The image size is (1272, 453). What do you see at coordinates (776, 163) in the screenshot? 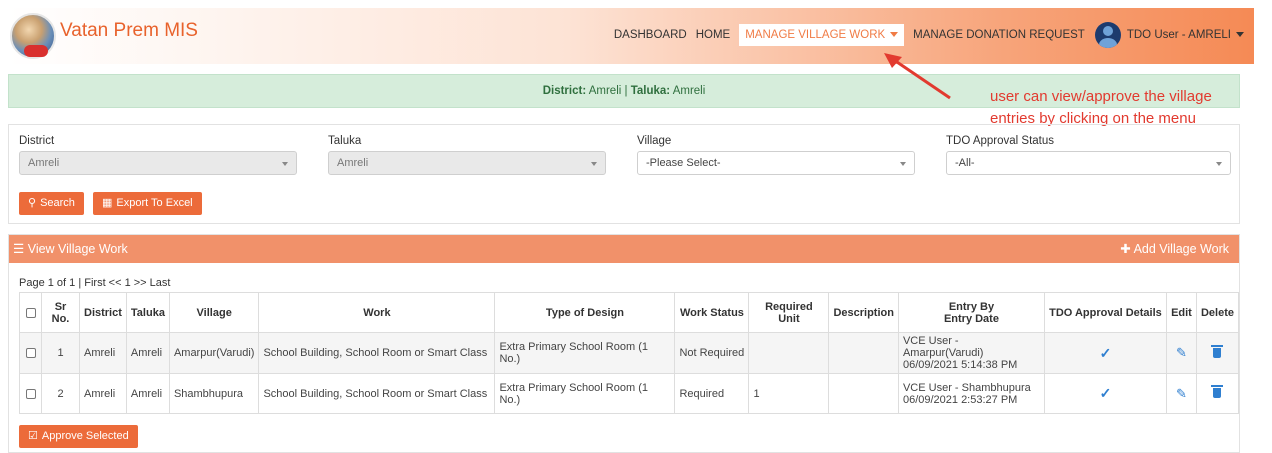
I see `village-select: -Please Select-` at bounding box center [776, 163].